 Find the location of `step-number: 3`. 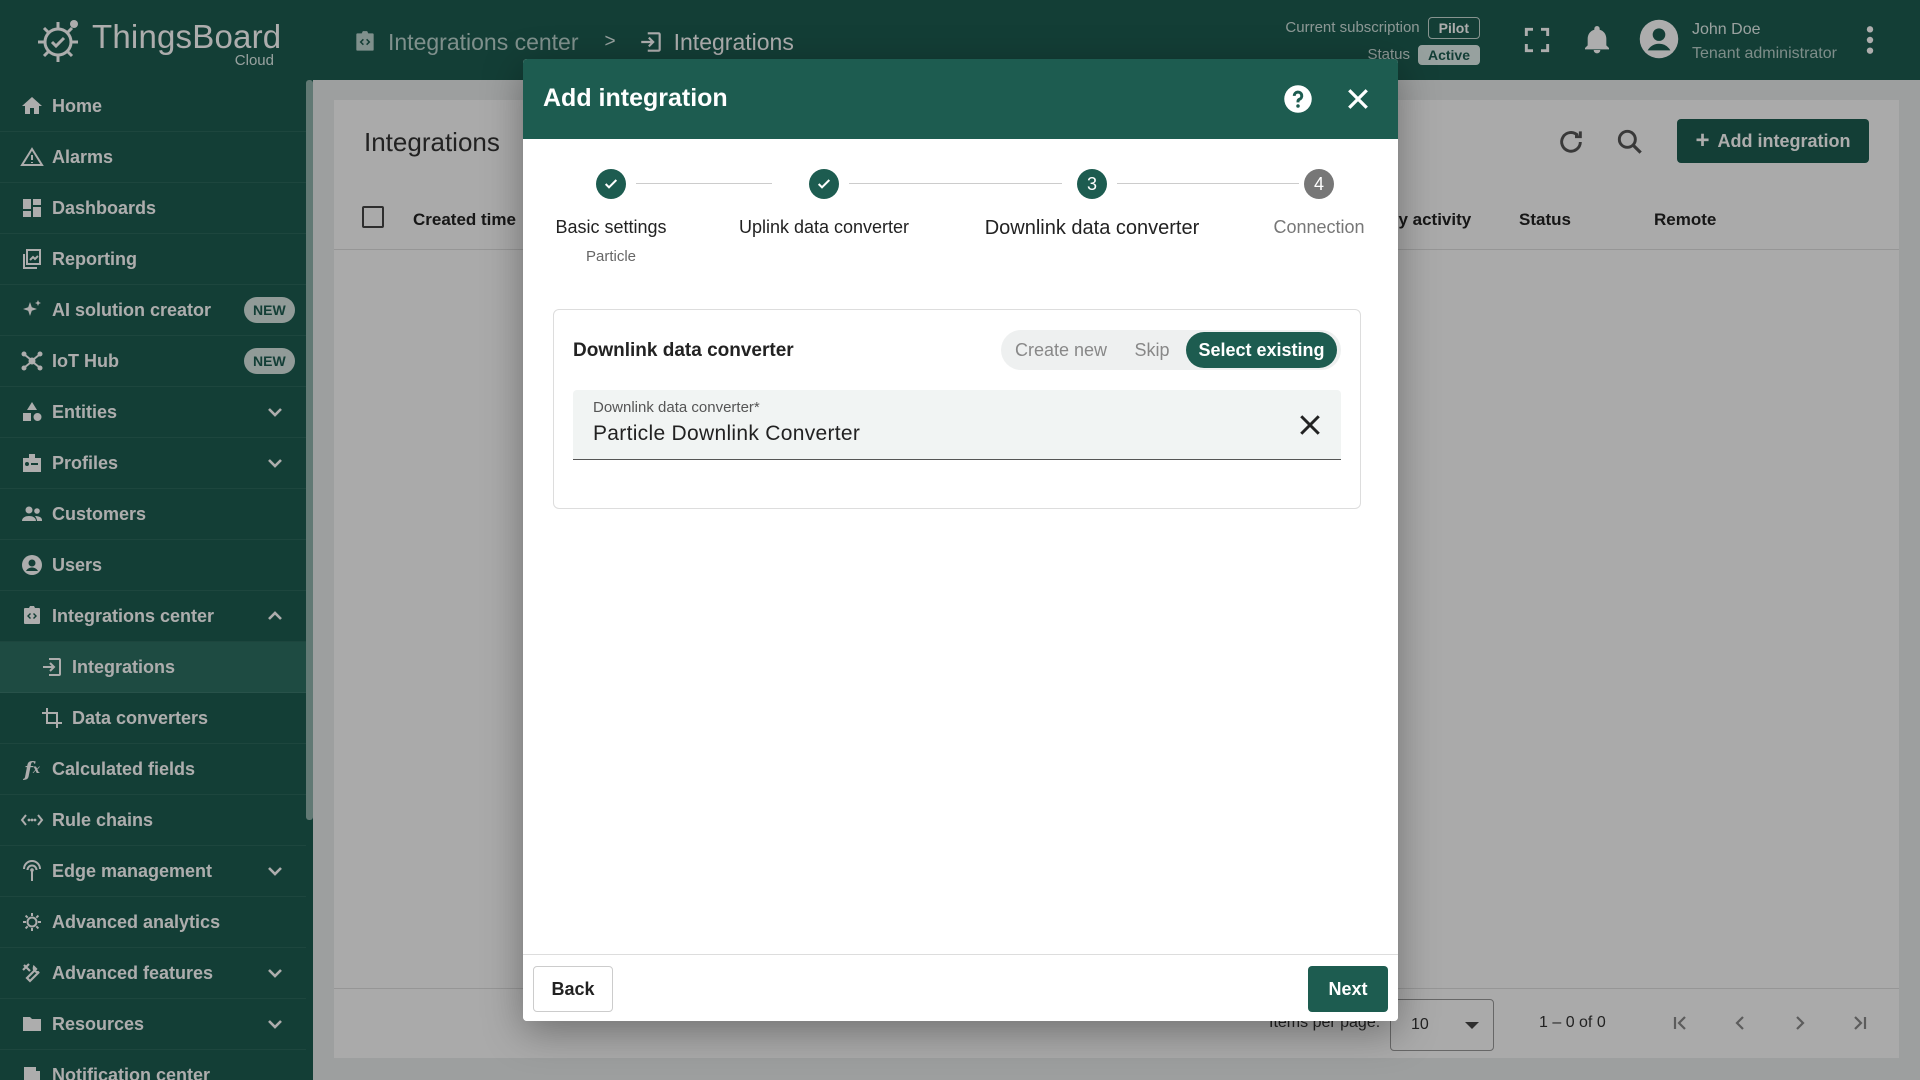

step-number: 3 is located at coordinates (1092, 184).